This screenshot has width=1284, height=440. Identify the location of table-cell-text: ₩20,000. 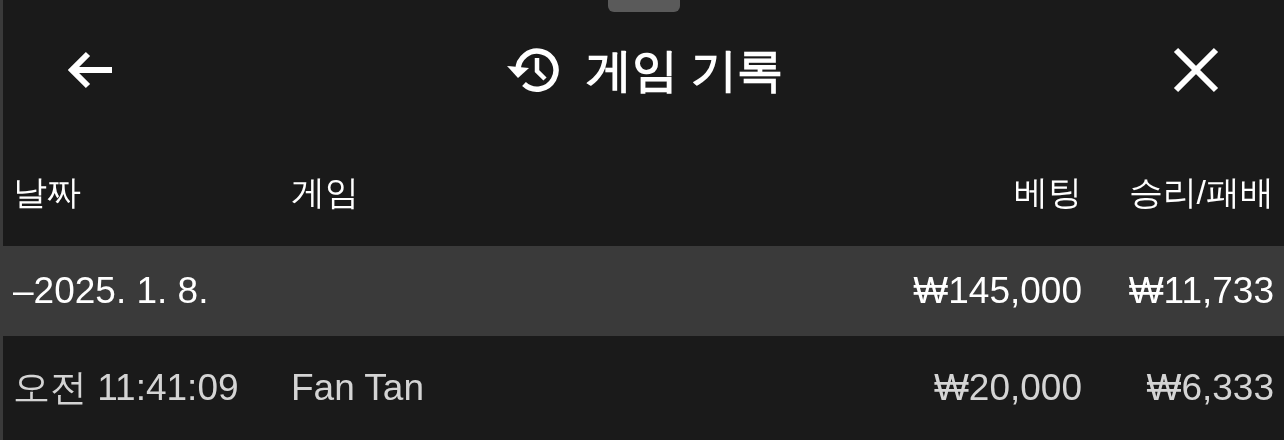
(1007, 388).